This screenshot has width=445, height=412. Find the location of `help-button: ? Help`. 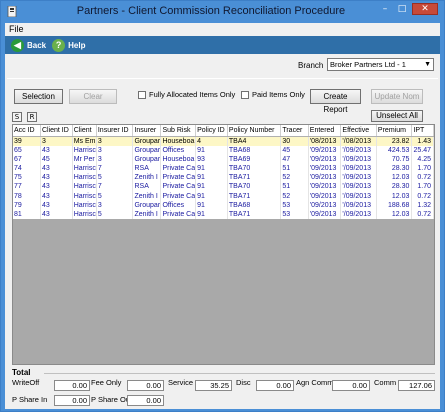

help-button: ? Help is located at coordinates (68, 45).